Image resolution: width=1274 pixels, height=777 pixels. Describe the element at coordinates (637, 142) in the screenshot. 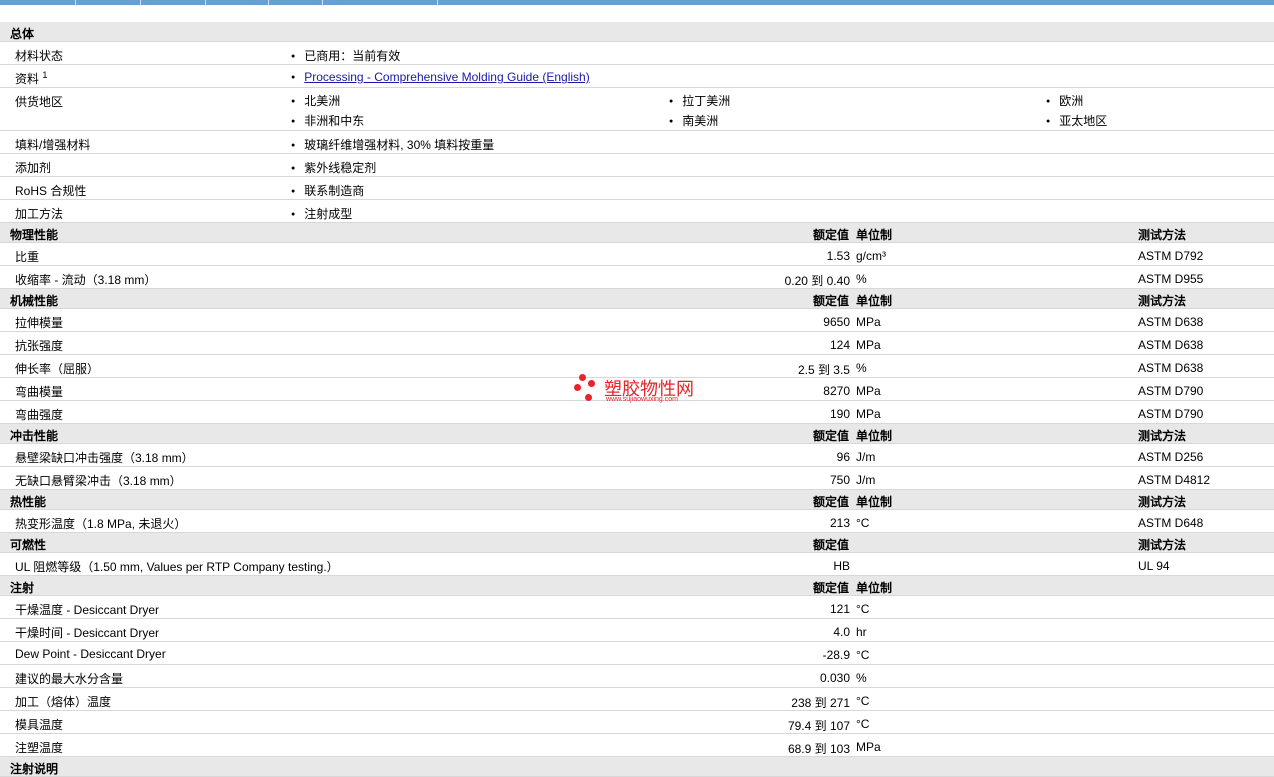

I see `row-filler: 填料/增强材料 玻璃纤维增强材料, 30% 填料按重量` at that location.